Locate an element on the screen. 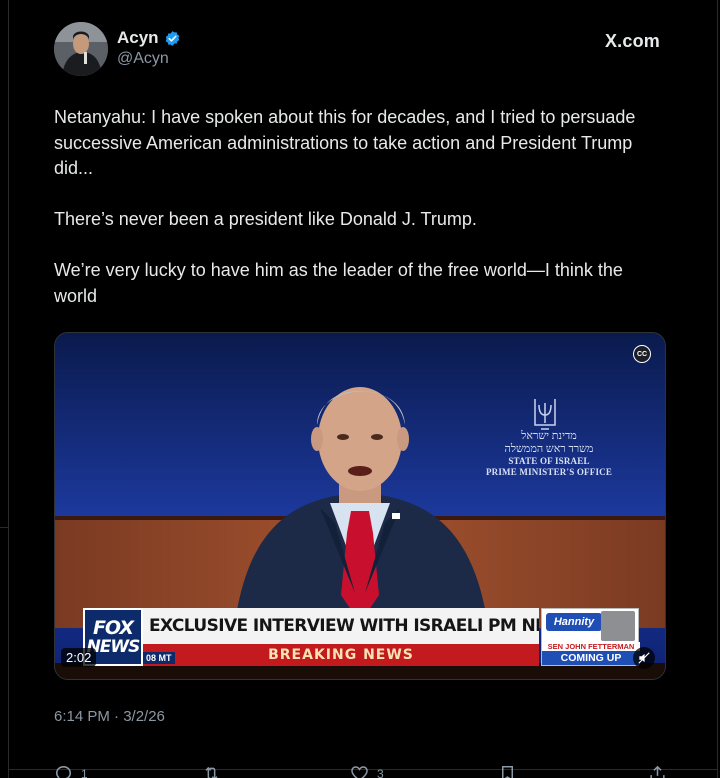 The width and height of the screenshot is (720, 778). reply-icon is located at coordinates (63, 771).